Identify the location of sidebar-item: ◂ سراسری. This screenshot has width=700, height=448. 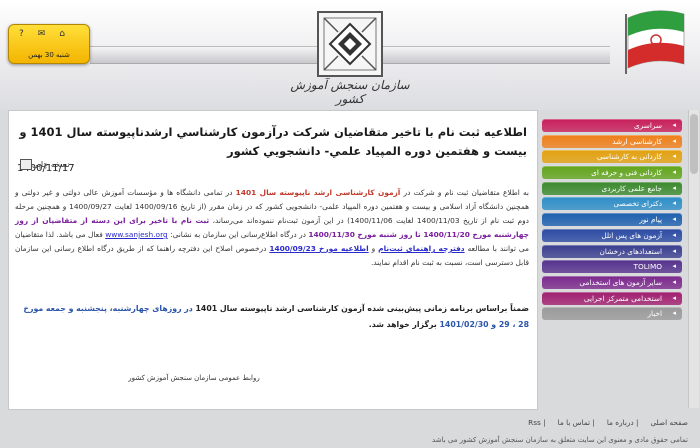
(612, 125).